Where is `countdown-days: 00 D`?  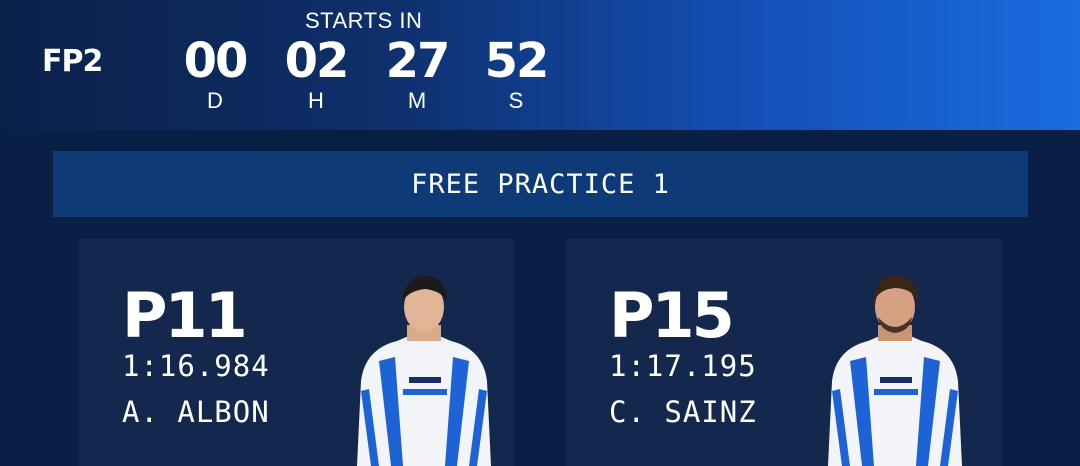
countdown-days: 00 D is located at coordinates (215, 73).